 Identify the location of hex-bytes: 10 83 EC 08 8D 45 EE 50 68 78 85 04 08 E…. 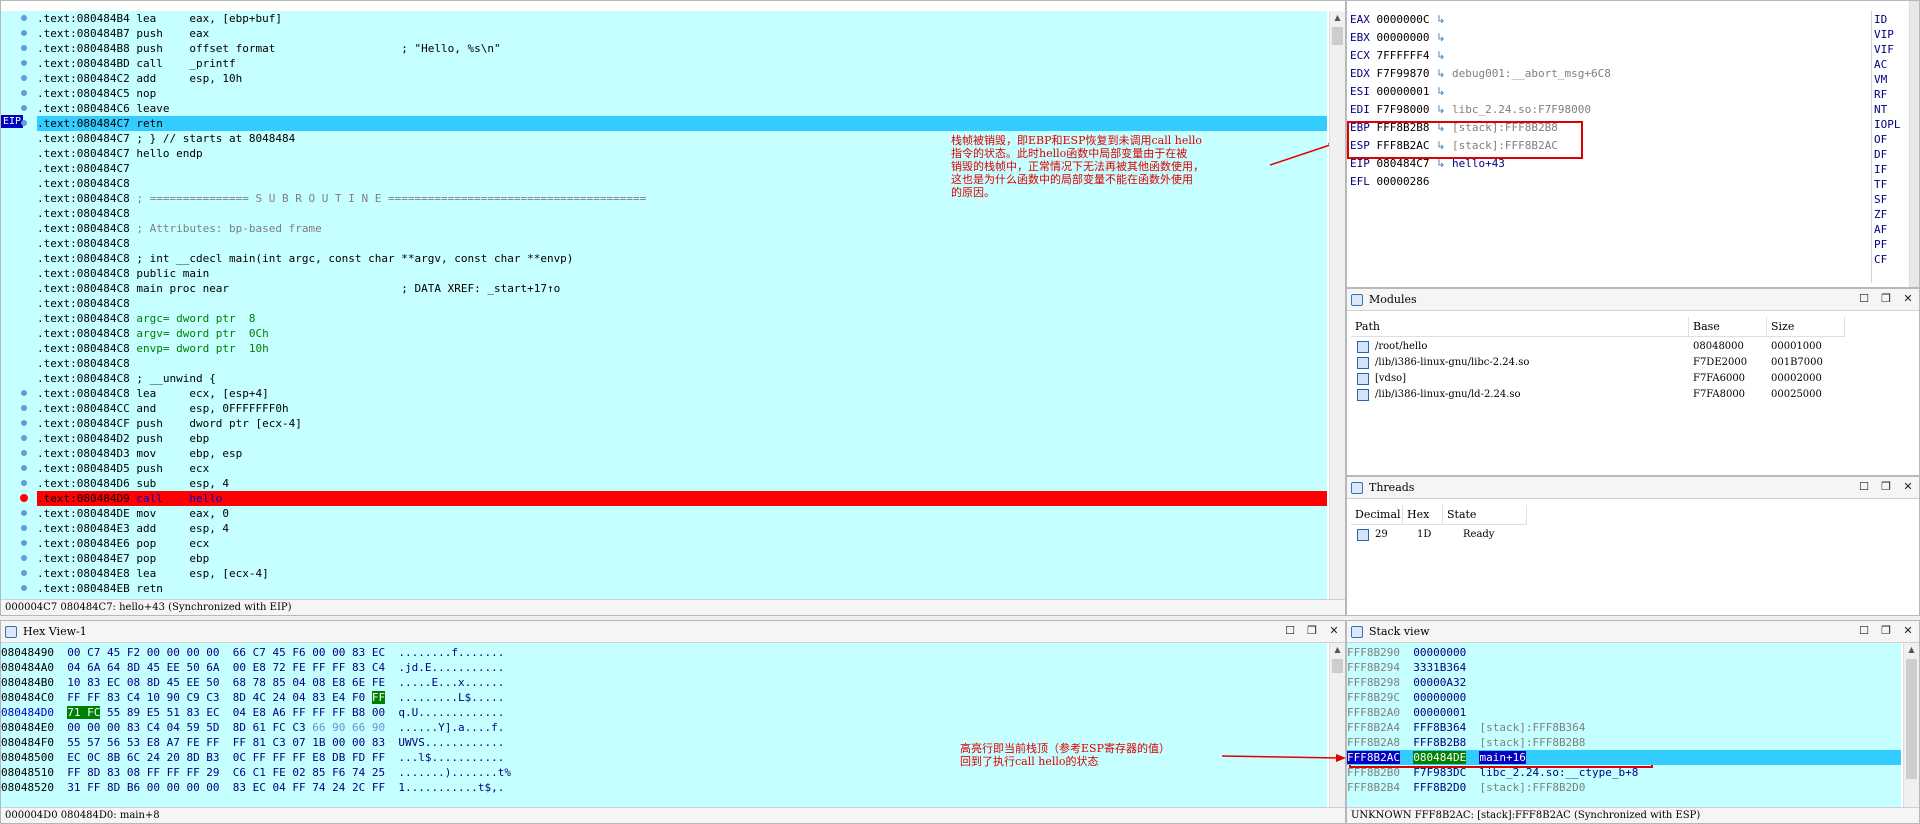
(226, 682).